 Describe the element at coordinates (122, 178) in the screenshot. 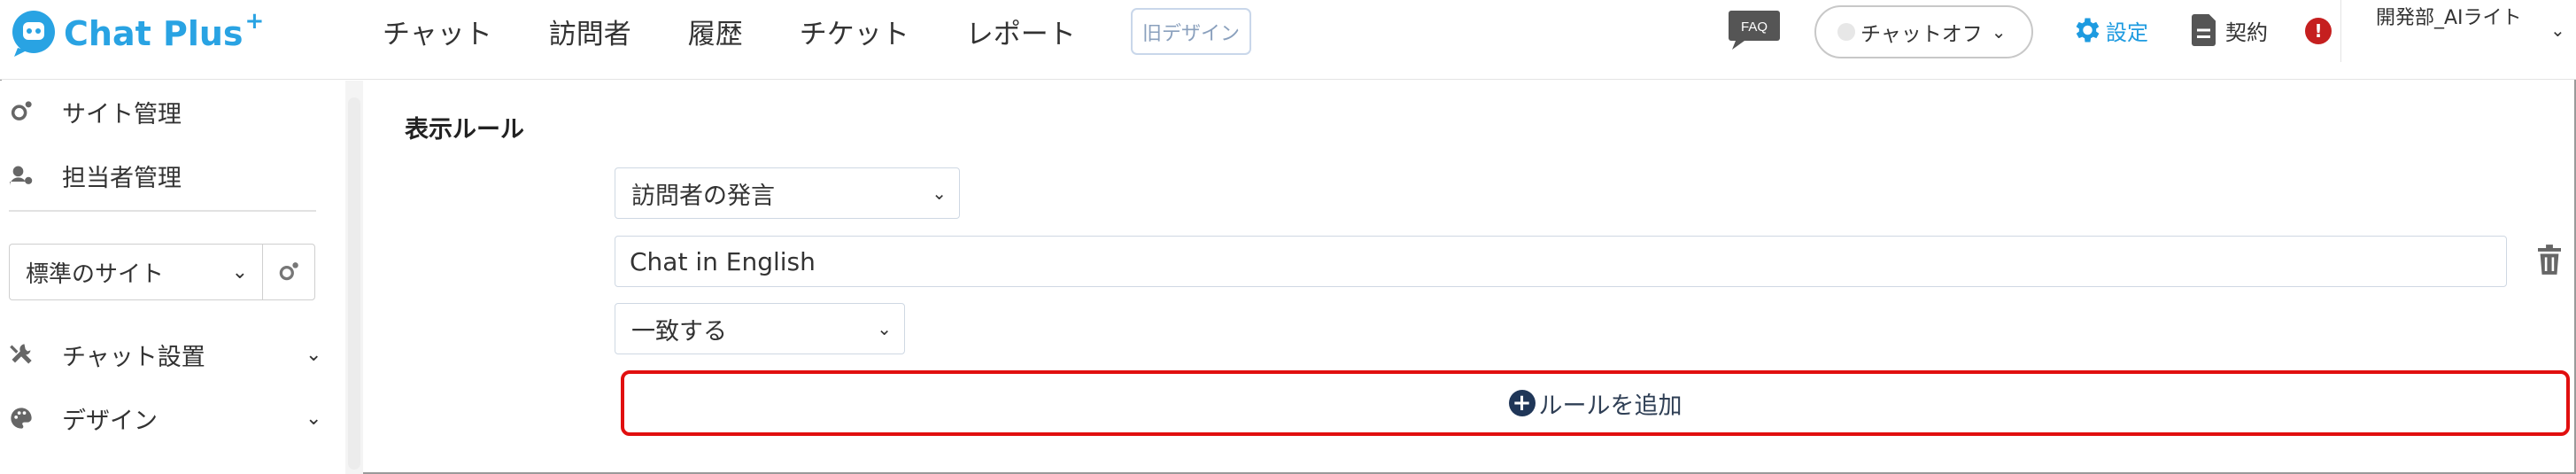

I see `sidebar-label-staff-management: 担当者管理` at that location.